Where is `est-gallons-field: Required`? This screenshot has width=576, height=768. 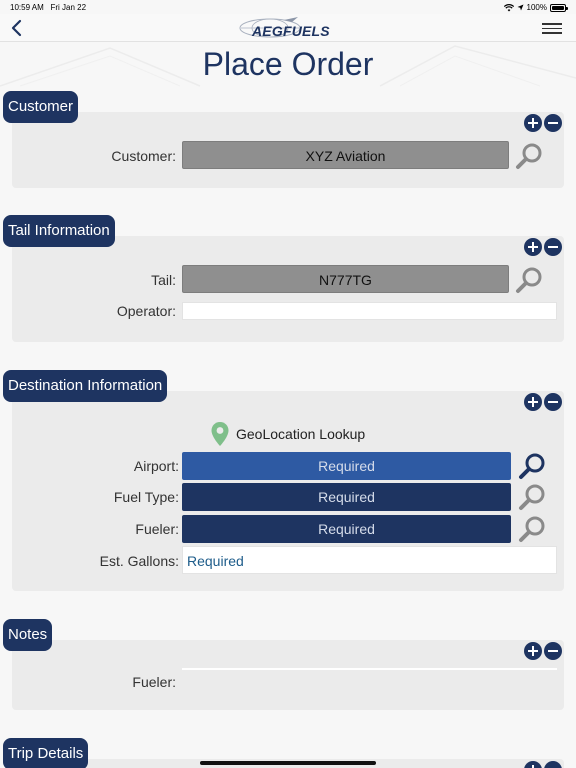 est-gallons-field: Required is located at coordinates (369, 560).